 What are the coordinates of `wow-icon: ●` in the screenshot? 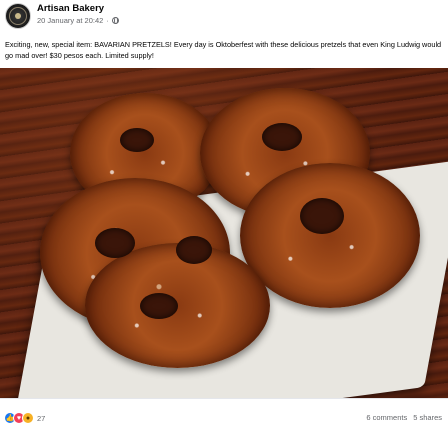 It's located at (28, 418).